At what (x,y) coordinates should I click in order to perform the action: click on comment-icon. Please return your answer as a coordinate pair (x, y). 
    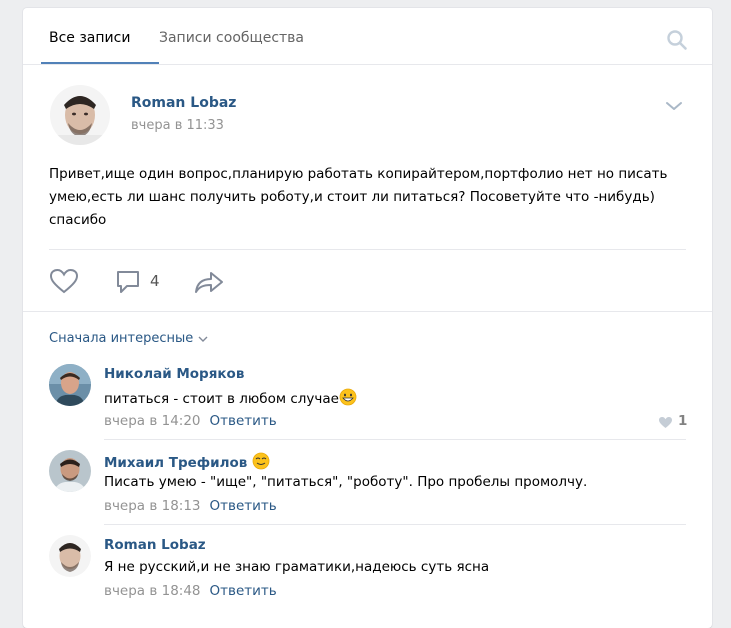
    Looking at the image, I should click on (128, 282).